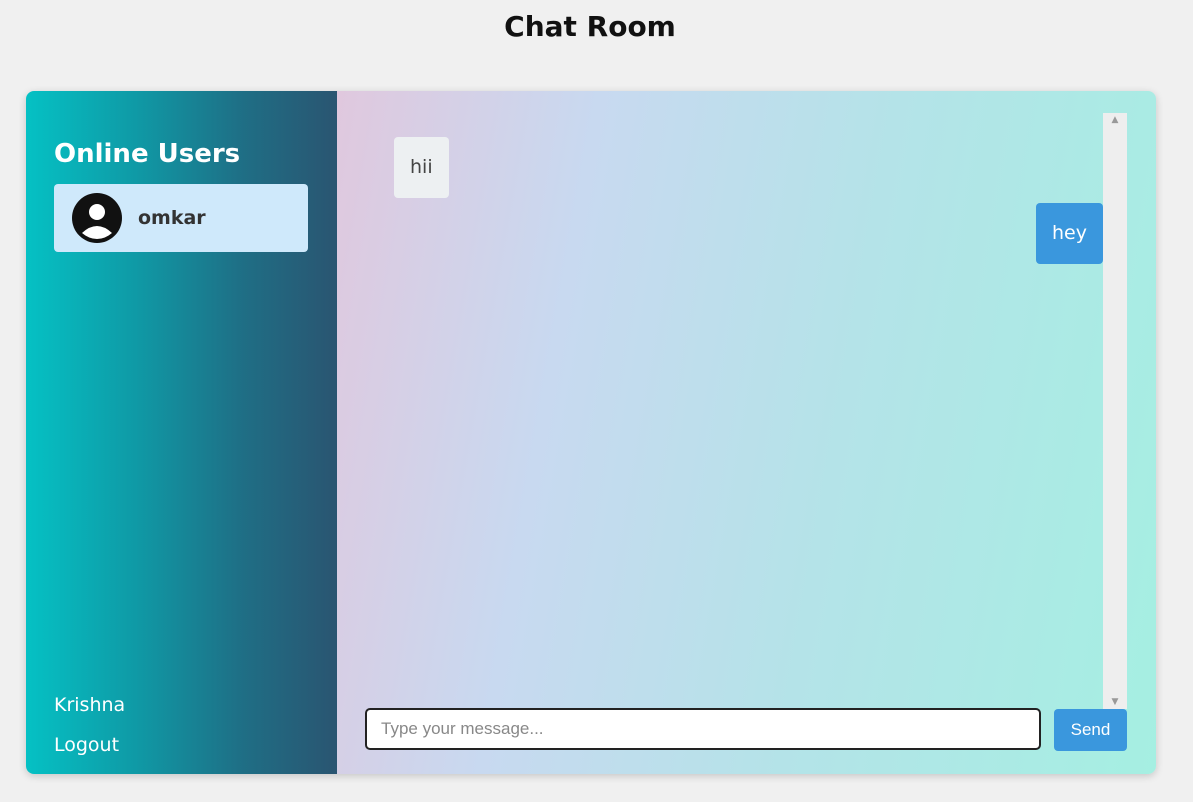  I want to click on message-scrollbar: ▲ ▼, so click(1115, 411).